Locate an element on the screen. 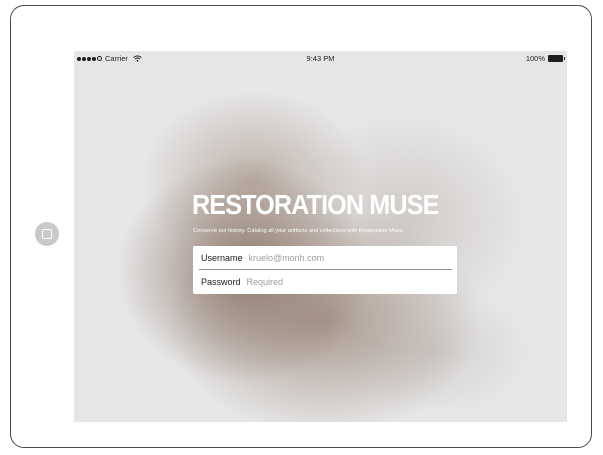  battery-icon is located at coordinates (556, 58).